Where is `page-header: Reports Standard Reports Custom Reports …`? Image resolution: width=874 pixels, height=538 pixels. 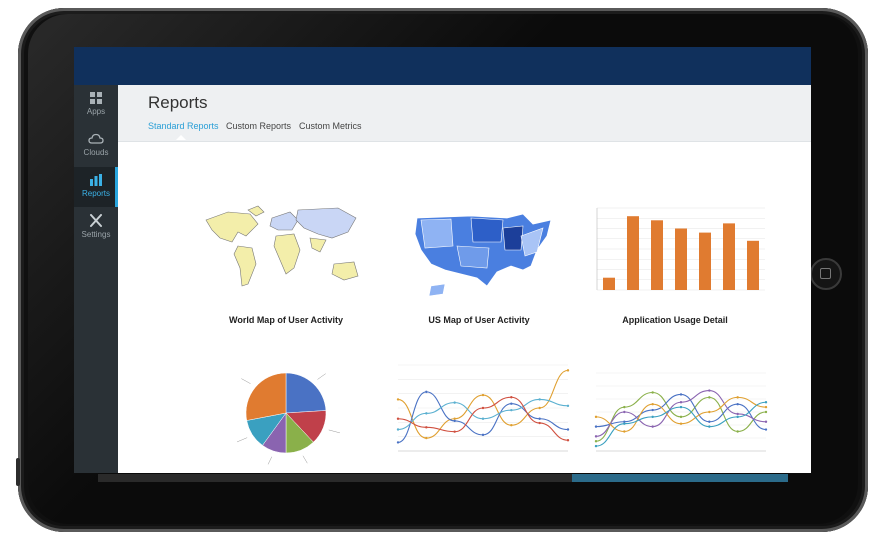 page-header: Reports Standard Reports Custom Reports … is located at coordinates (464, 113).